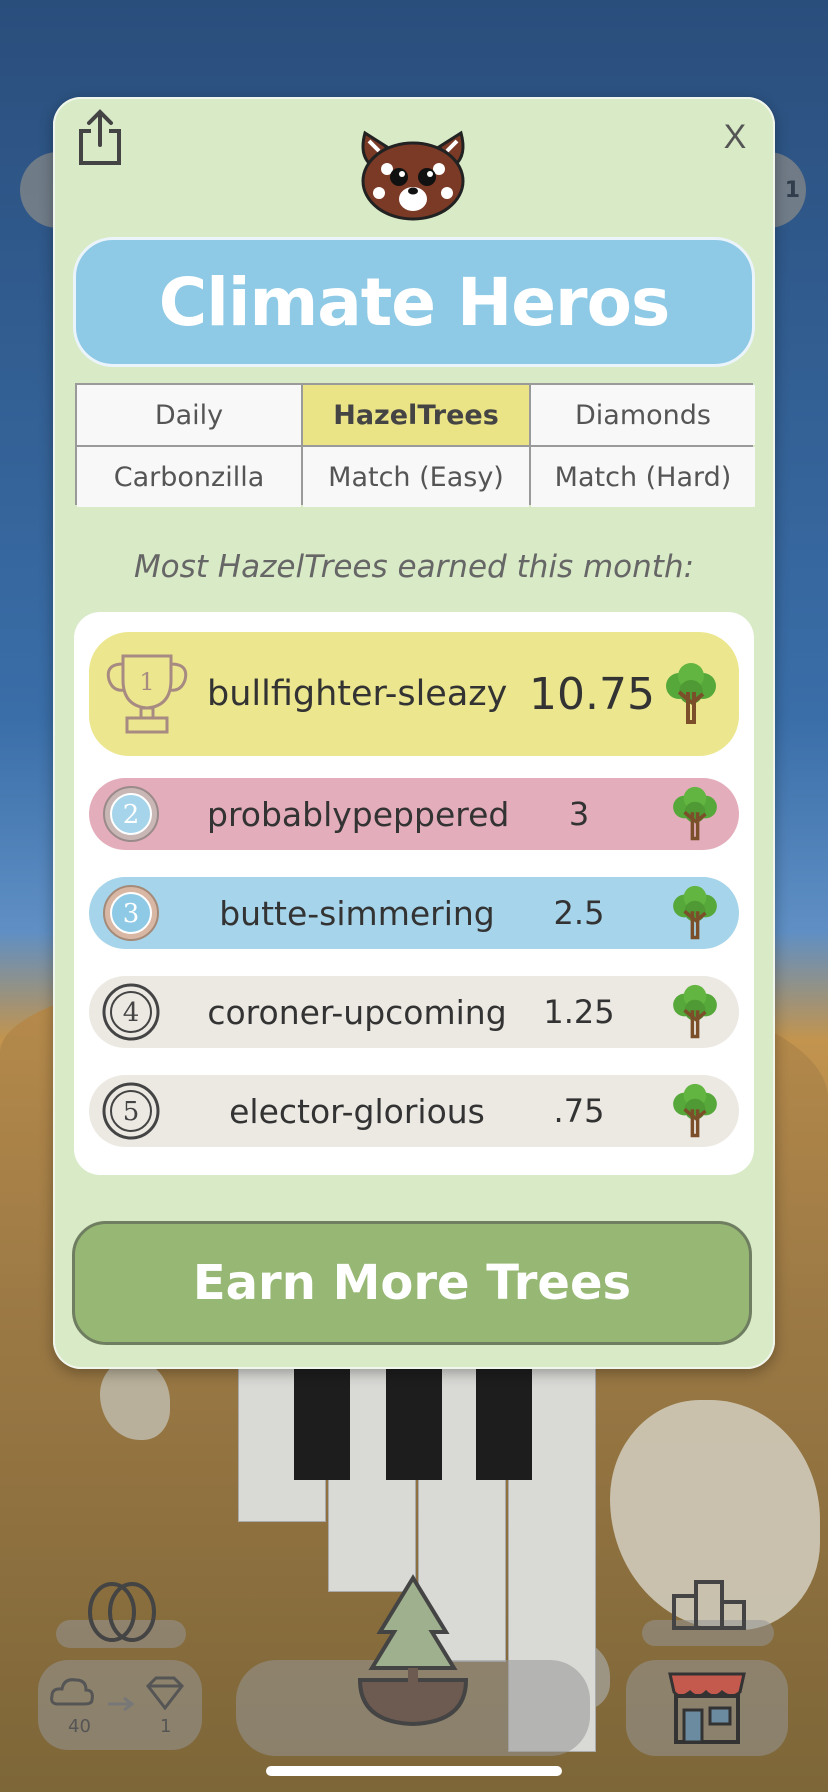  Describe the element at coordinates (579, 913) in the screenshot. I see `player-score: 2.5` at that location.